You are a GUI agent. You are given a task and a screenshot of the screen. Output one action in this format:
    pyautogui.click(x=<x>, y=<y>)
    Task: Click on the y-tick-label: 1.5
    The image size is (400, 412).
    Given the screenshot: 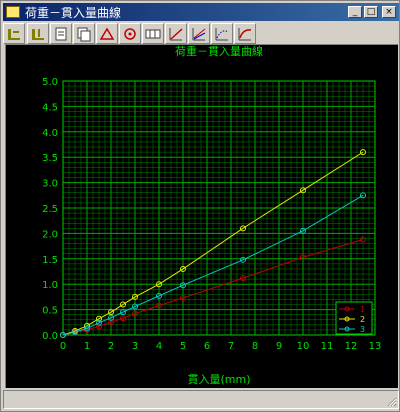 What is the action you would take?
    pyautogui.click(x=50, y=260)
    